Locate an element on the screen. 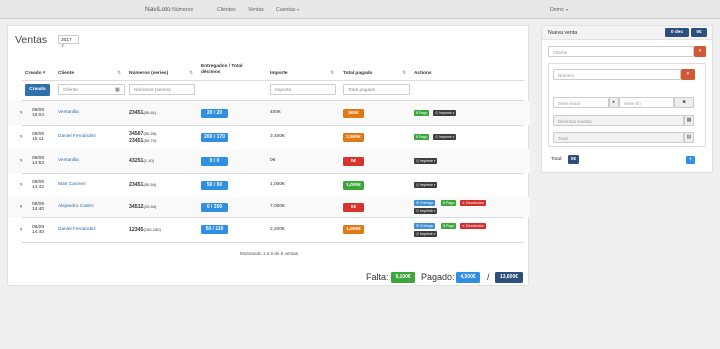  row-numbers: 23451(50-54) is located at coordinates (142, 185).